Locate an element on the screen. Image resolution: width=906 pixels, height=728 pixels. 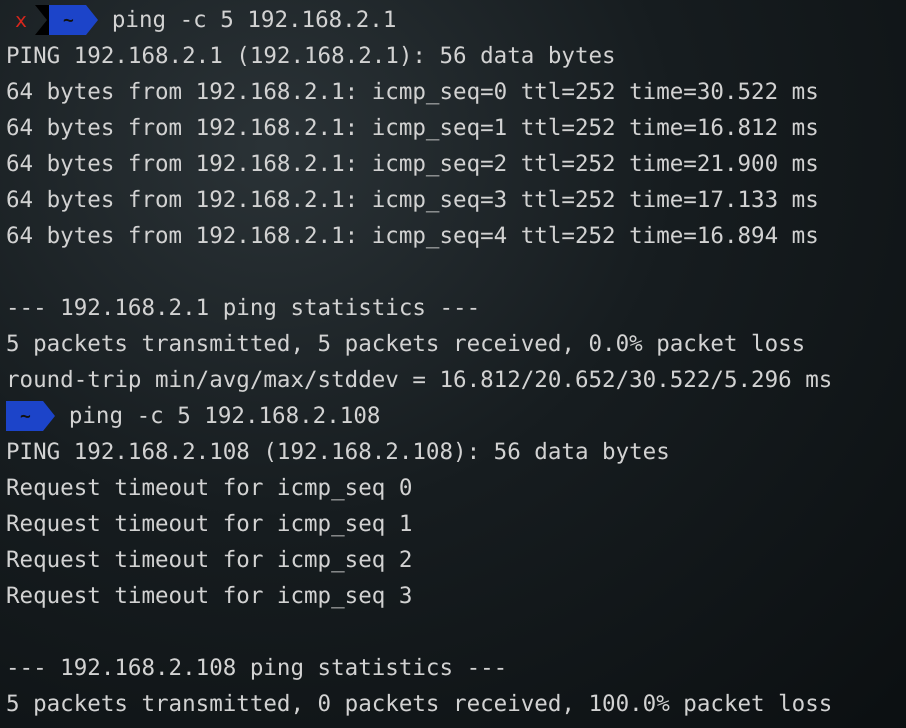
output-line: --- 192.168.2.108 ping statistics --- is located at coordinates (257, 668).